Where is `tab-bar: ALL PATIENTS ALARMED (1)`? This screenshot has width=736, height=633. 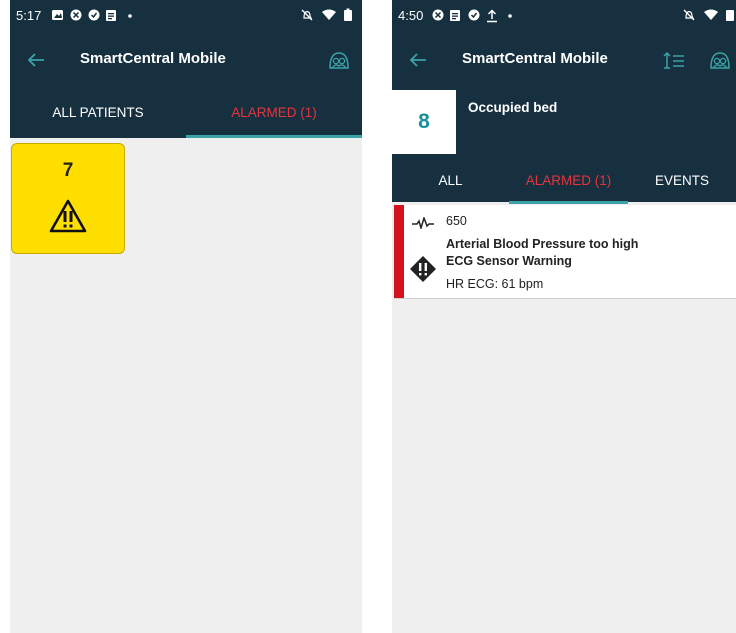
tab-bar: ALL PATIENTS ALARMED (1) is located at coordinates (186, 114).